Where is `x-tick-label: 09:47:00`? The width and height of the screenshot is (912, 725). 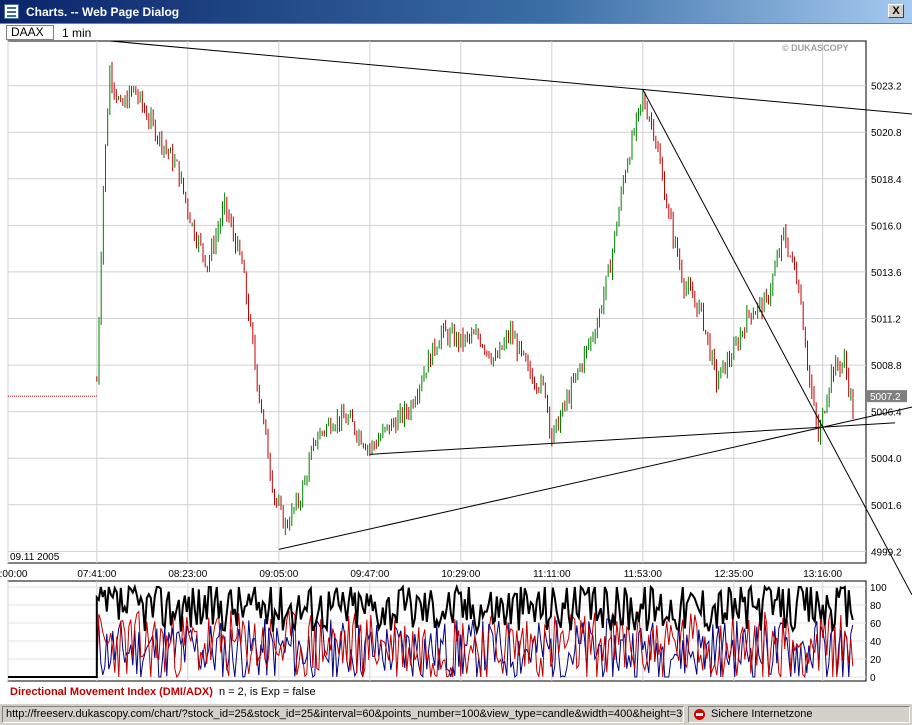
x-tick-label: 09:47:00 is located at coordinates (369, 574).